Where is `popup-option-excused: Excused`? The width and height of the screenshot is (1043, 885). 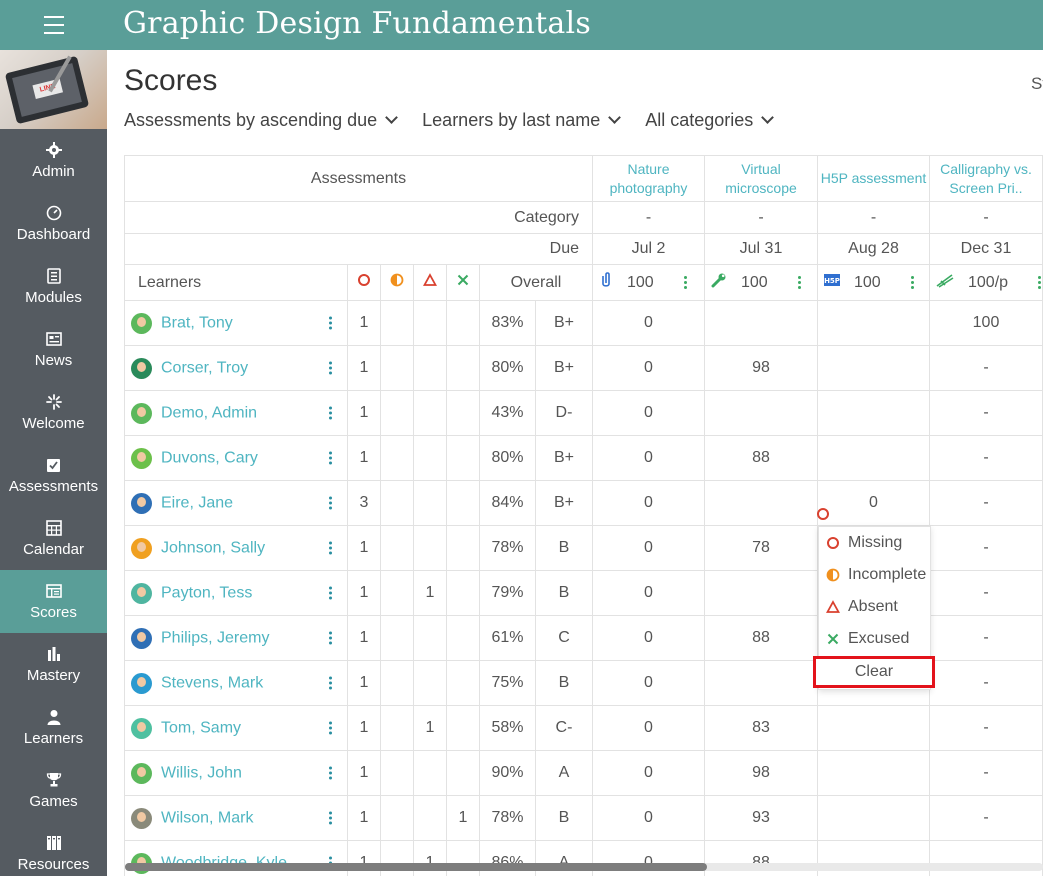
popup-option-excused: Excused is located at coordinates (874, 639).